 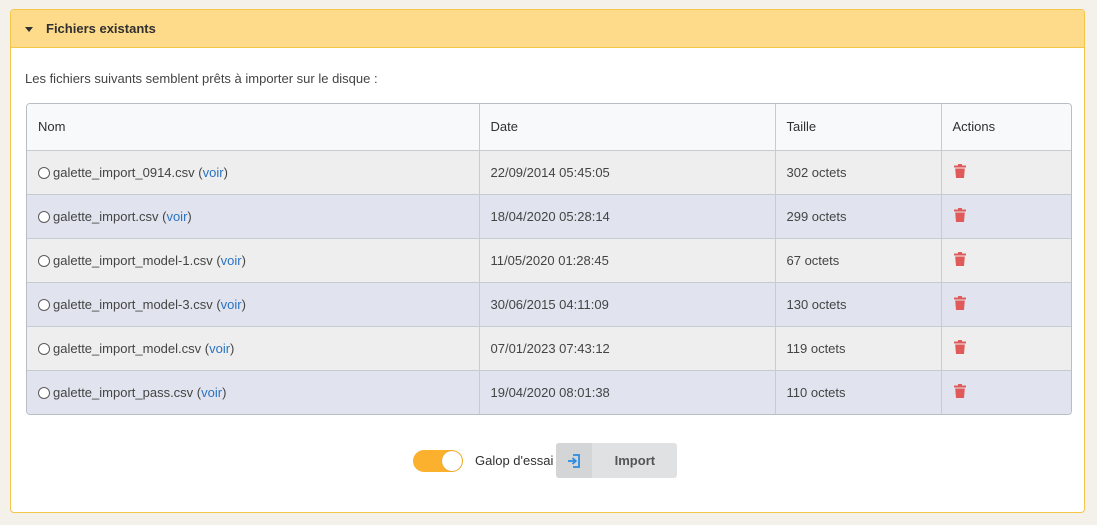 What do you see at coordinates (627, 392) in the screenshot?
I see `file-date: 19/04/2020 08:01:38` at bounding box center [627, 392].